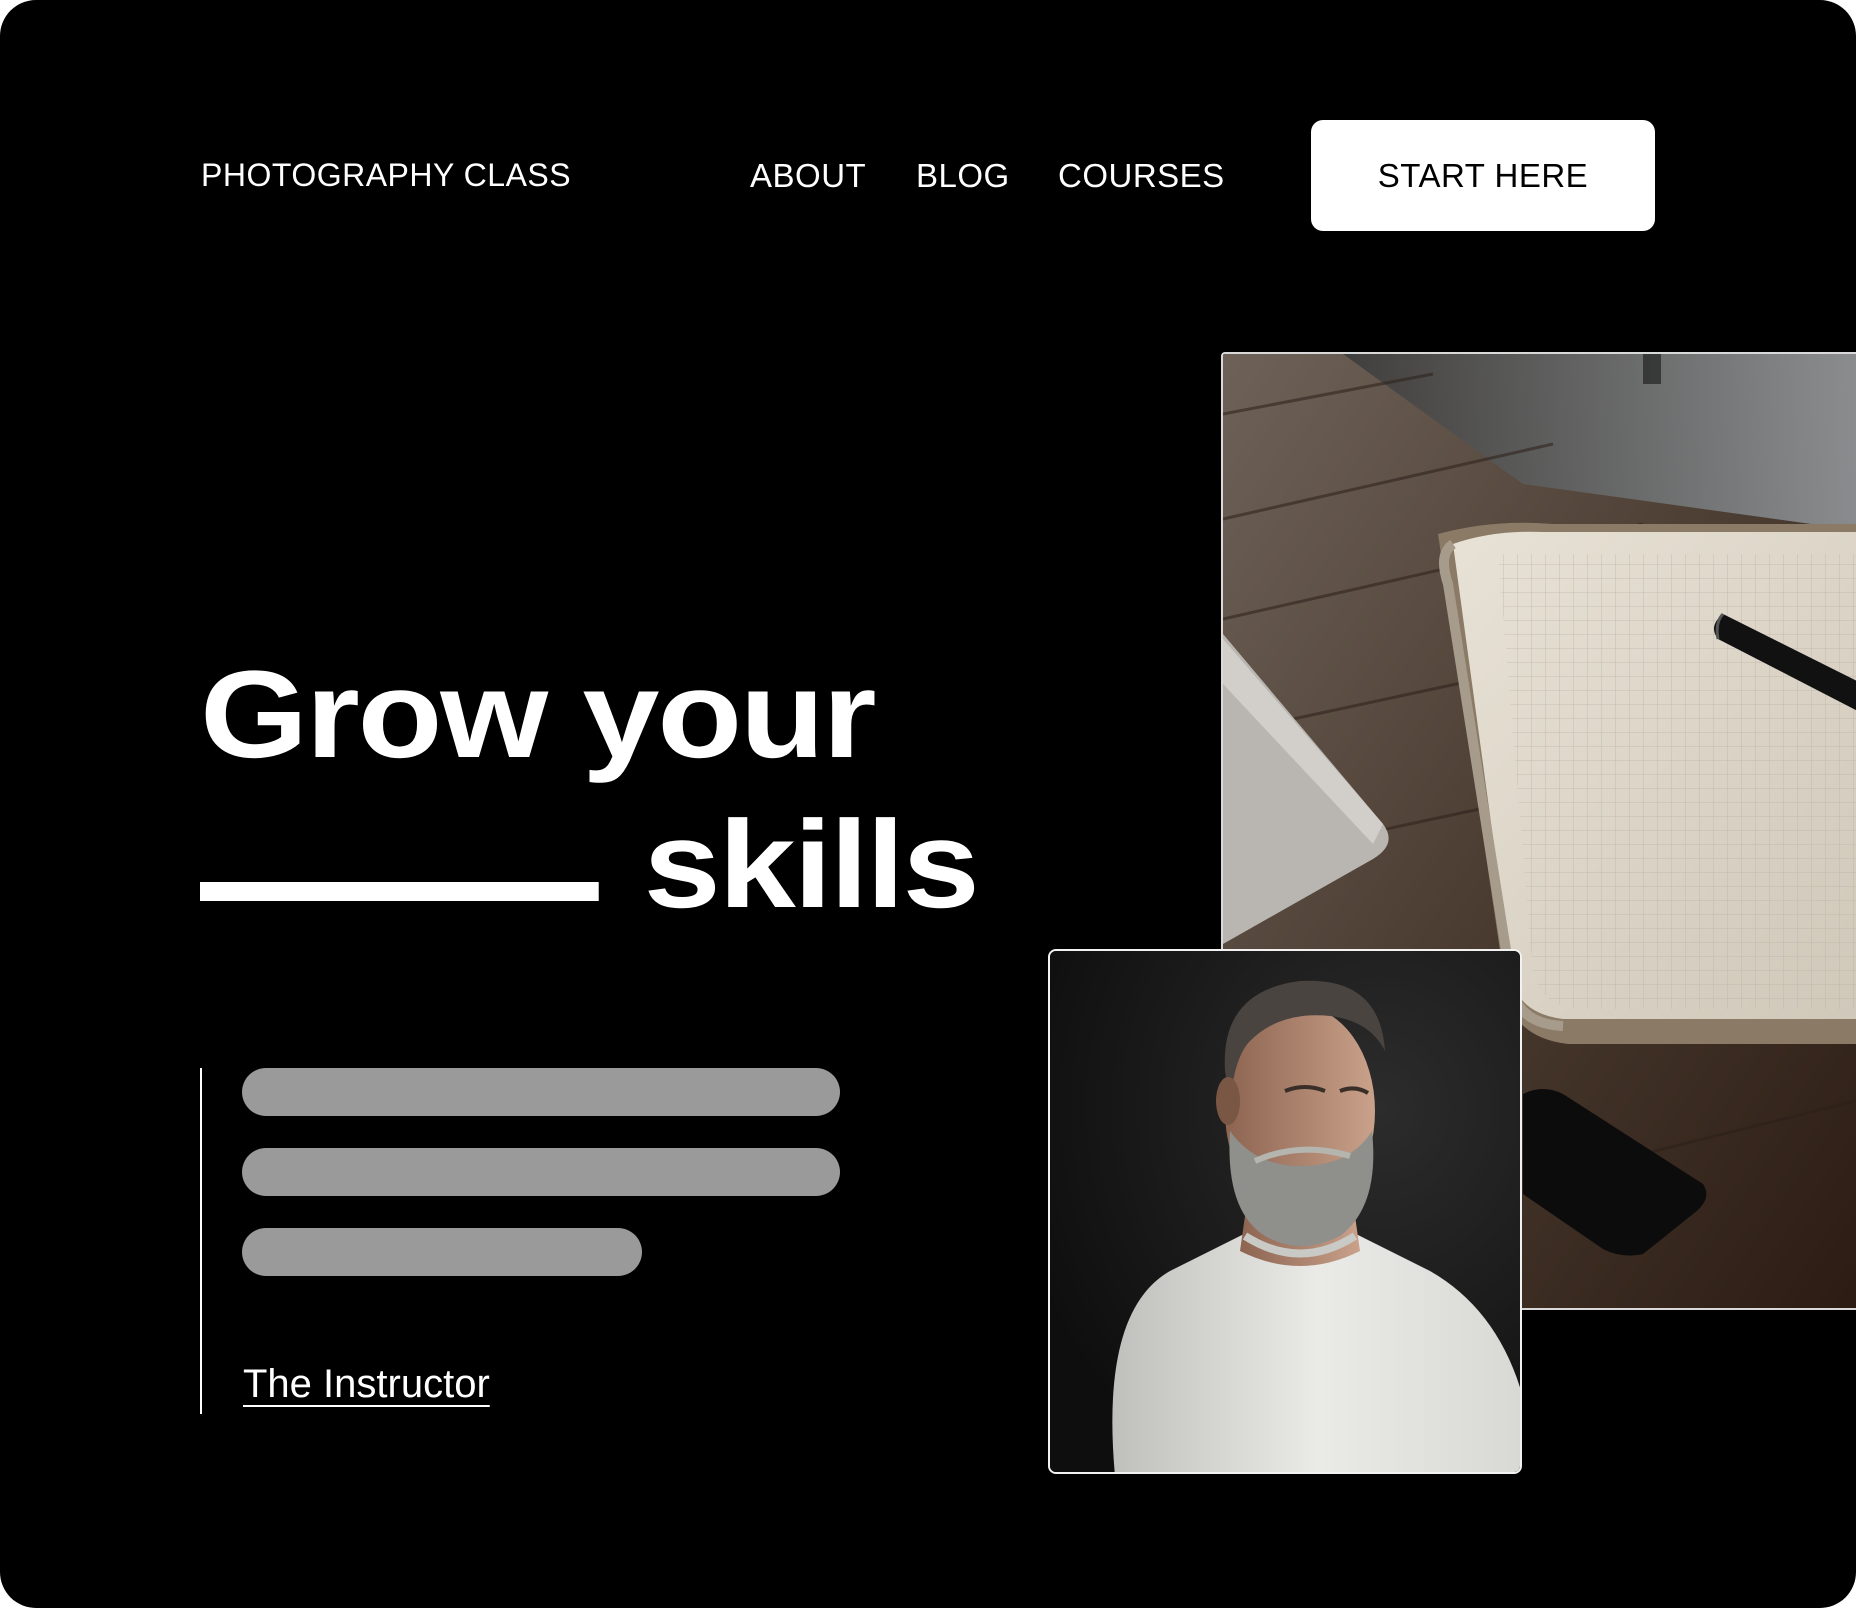 Image resolution: width=1856 pixels, height=1608 pixels. I want to click on brand-logo-text: PHOTOGRAPHY CLASS, so click(386, 175).